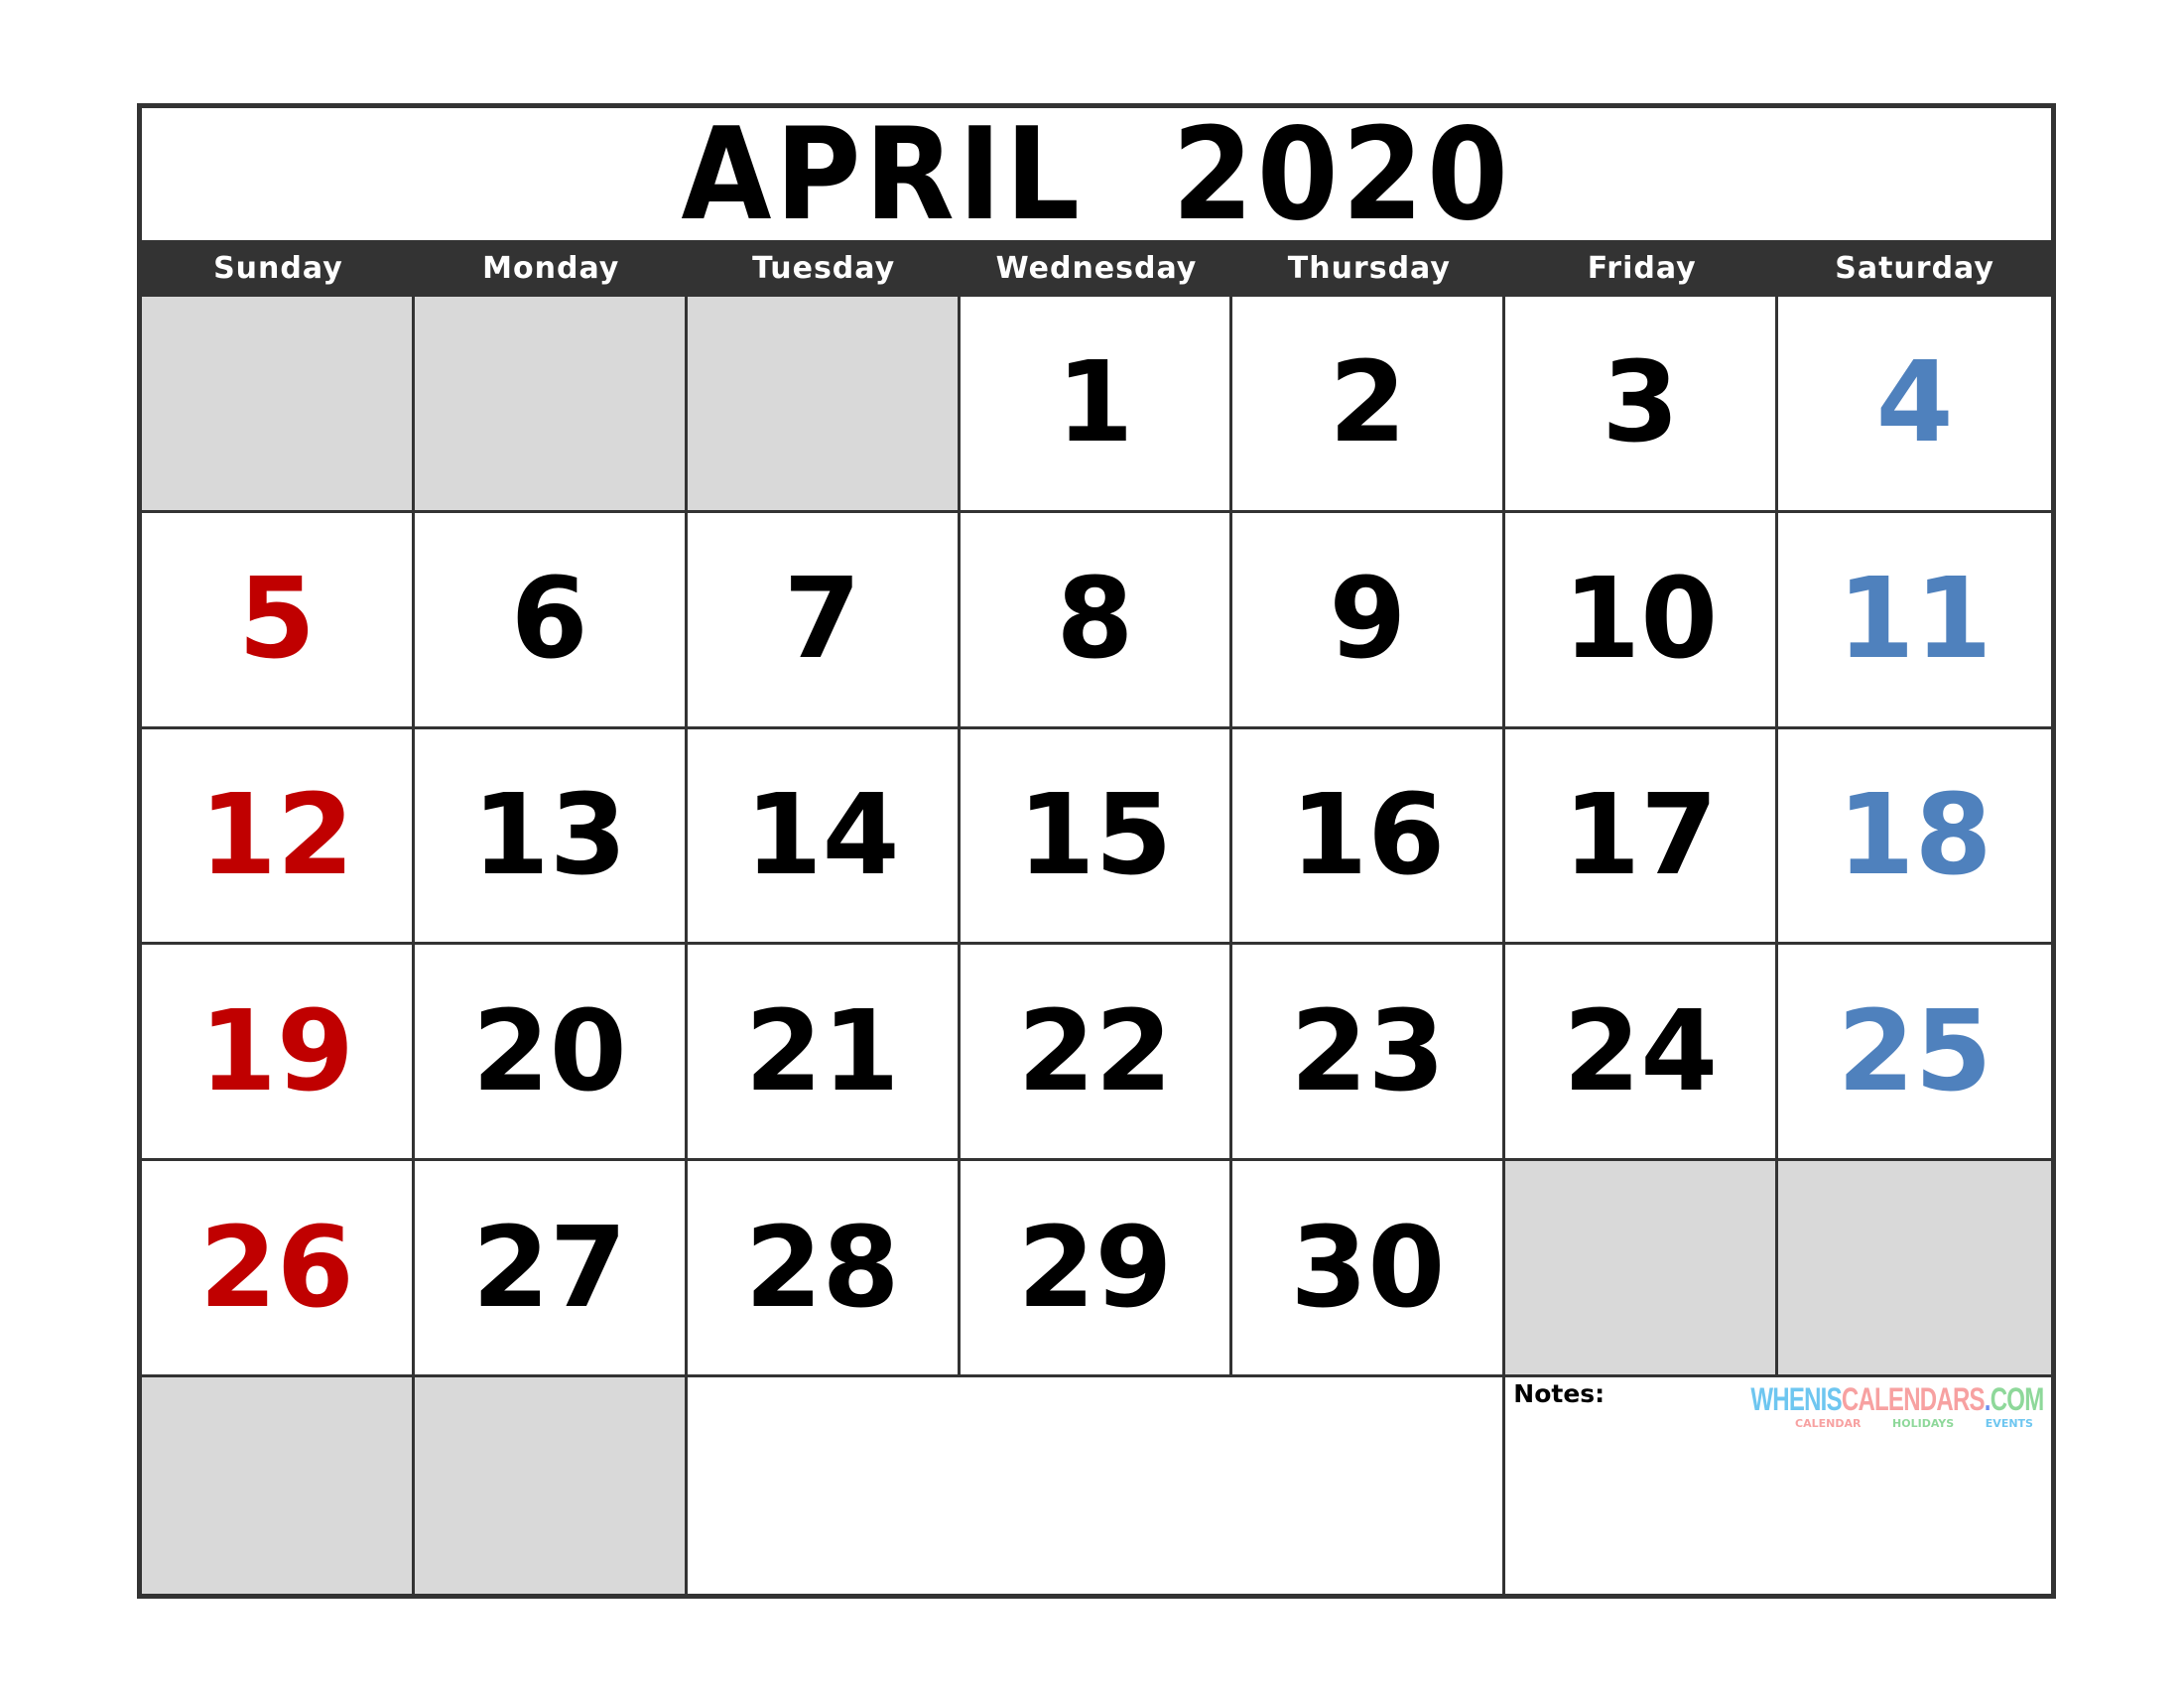  What do you see at coordinates (278, 1053) in the screenshot?
I see `day-cell-19: 19` at bounding box center [278, 1053].